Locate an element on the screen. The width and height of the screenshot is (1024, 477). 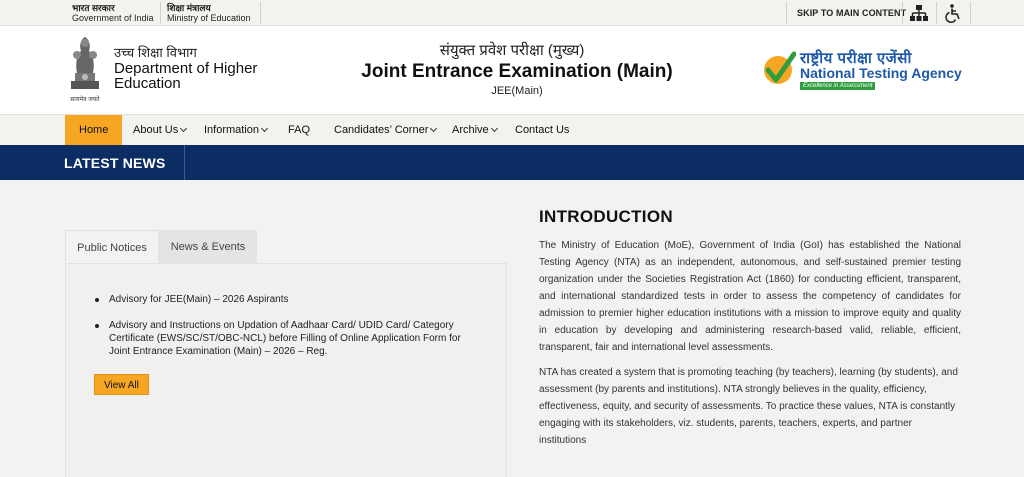
ministry-english: Ministry of Education is located at coordinates (209, 18).